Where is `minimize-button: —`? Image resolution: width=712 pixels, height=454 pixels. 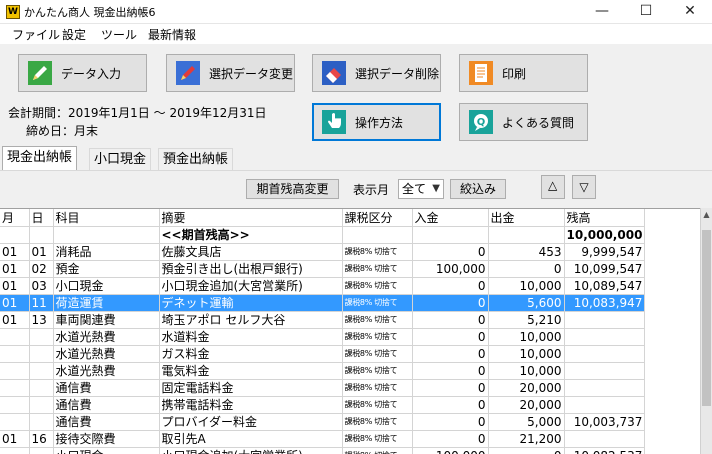
minimize-button: — is located at coordinates (602, 12).